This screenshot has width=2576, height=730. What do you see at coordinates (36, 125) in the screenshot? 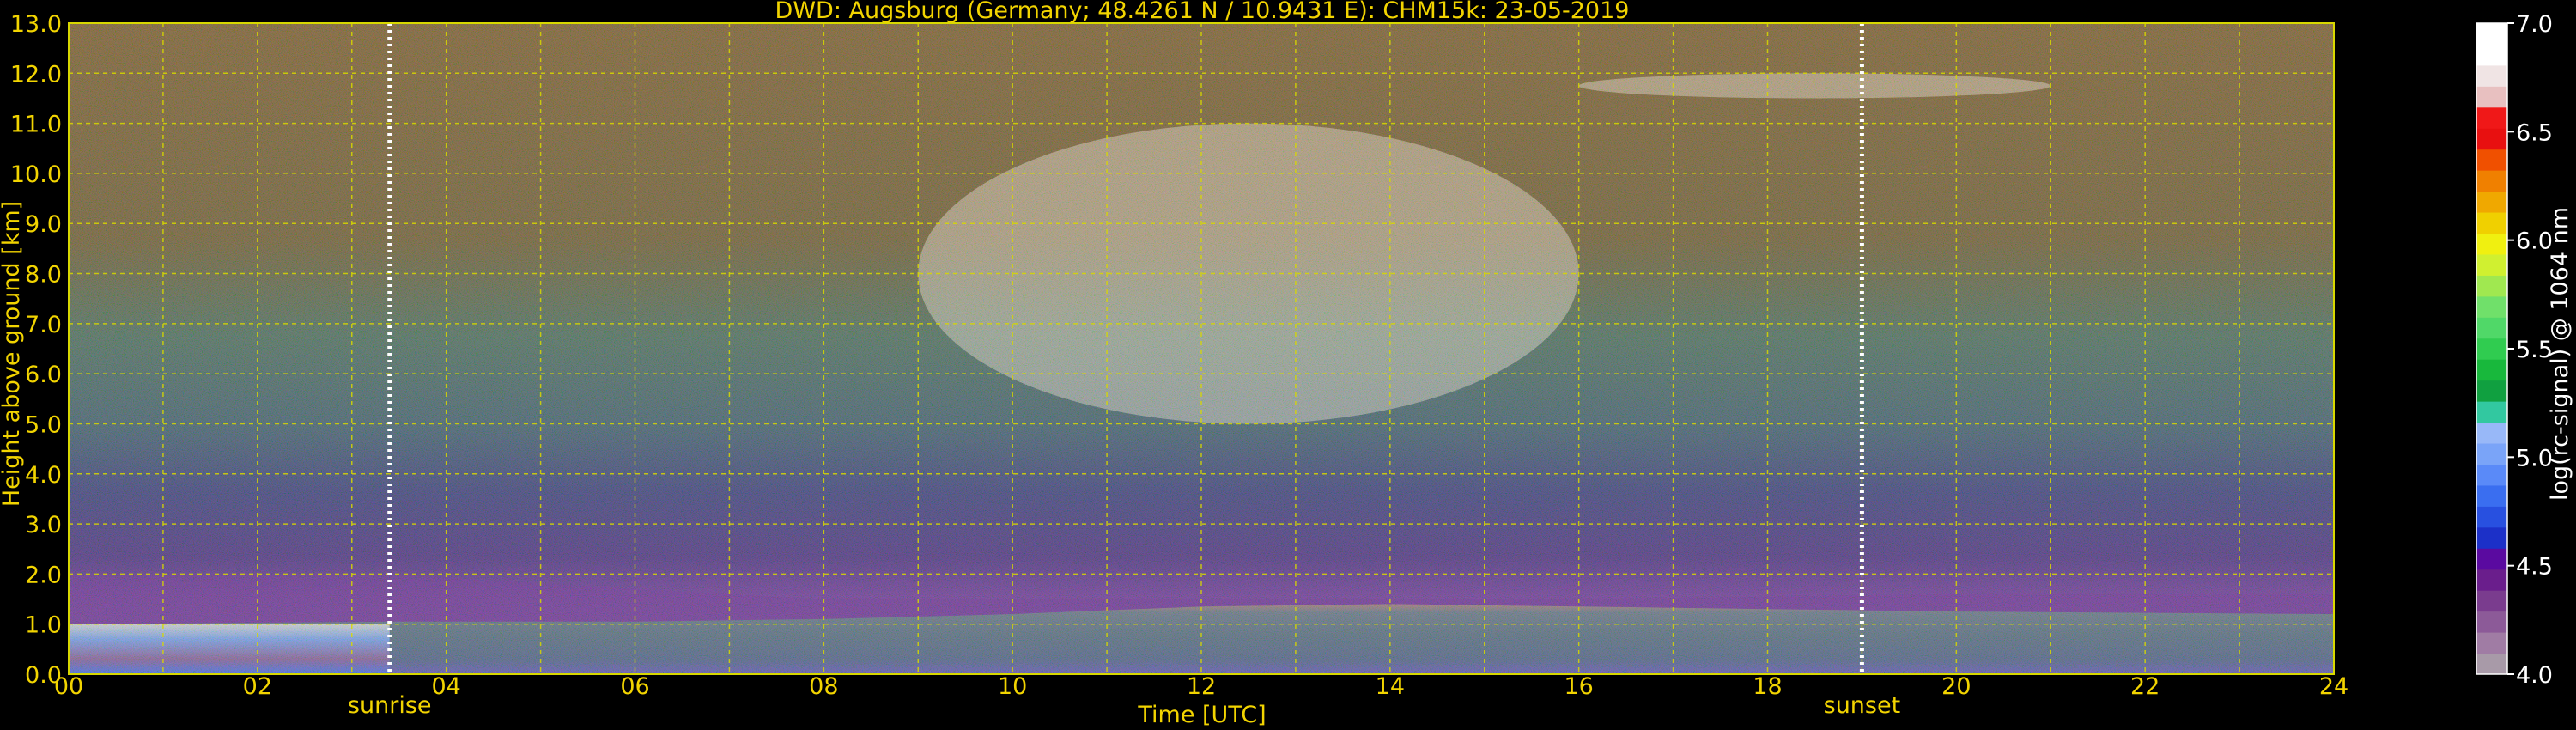
I see `y-tick-label: 11.0` at bounding box center [36, 125].